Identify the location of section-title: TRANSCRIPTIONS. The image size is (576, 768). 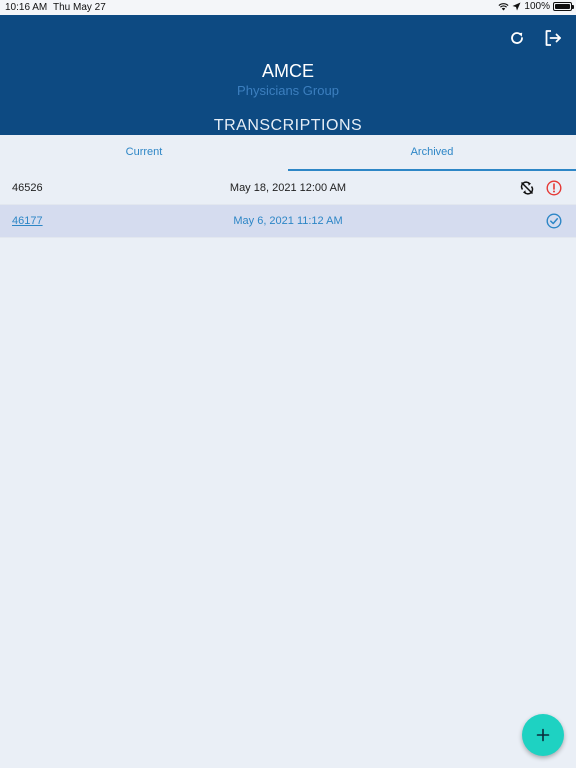
(288, 125).